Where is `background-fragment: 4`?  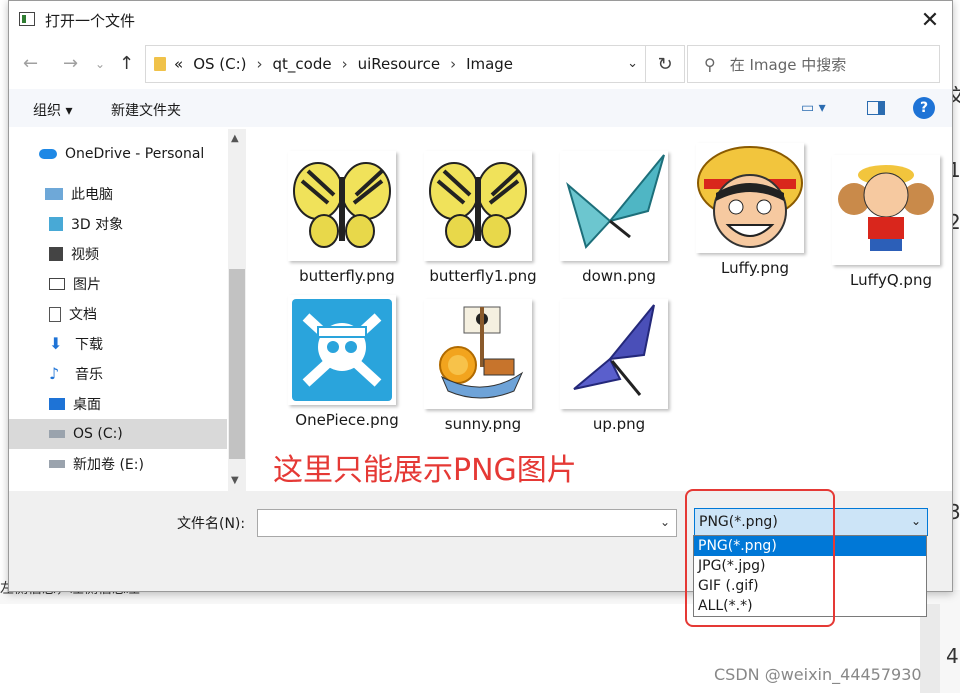 background-fragment: 4 is located at coordinates (952, 656).